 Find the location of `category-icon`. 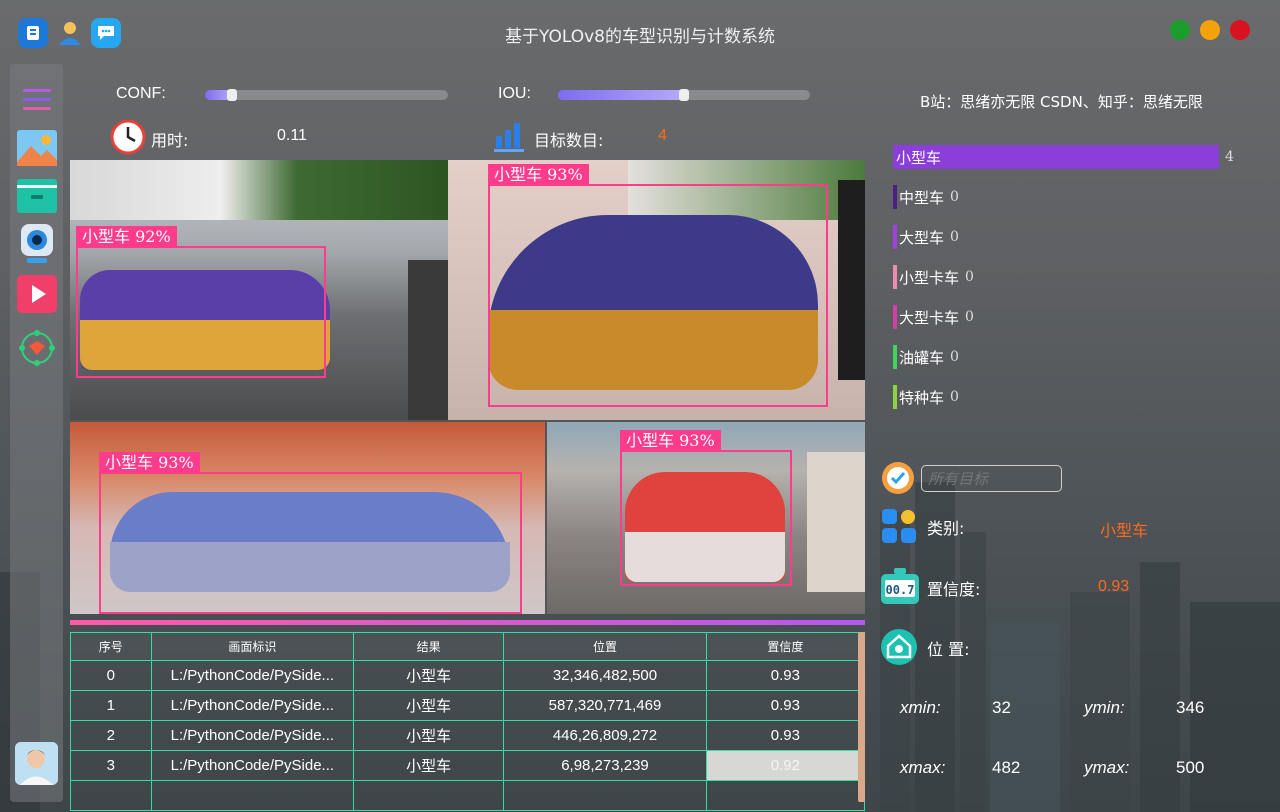

category-icon is located at coordinates (899, 526).